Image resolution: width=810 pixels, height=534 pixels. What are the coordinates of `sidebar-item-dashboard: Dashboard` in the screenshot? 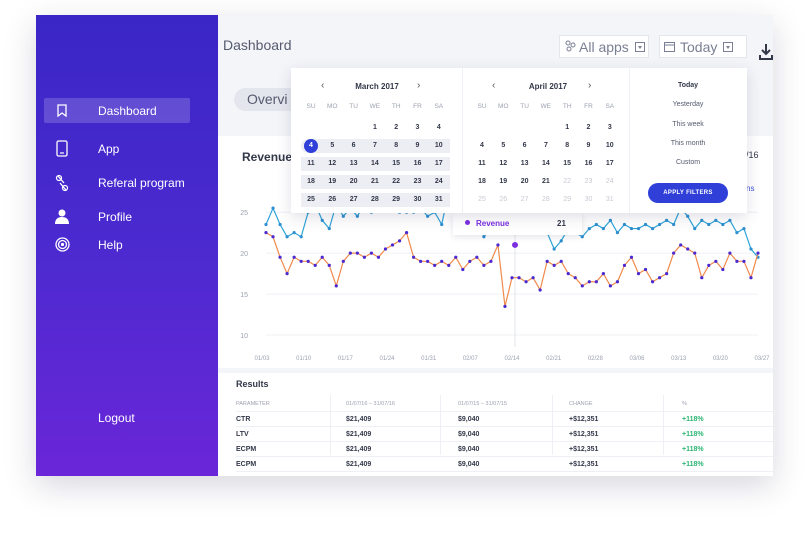 It's located at (117, 110).